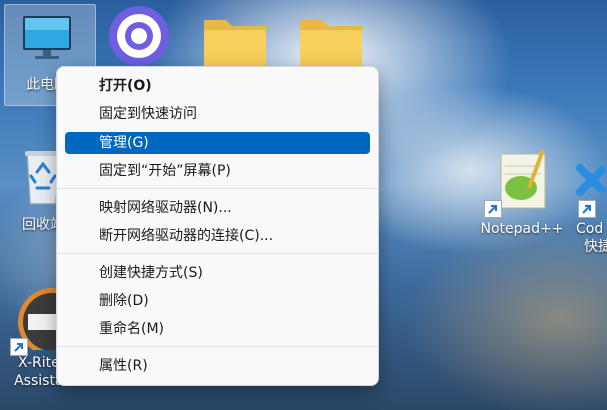  I want to click on desktop-icon-label: Cod, so click(590, 229).